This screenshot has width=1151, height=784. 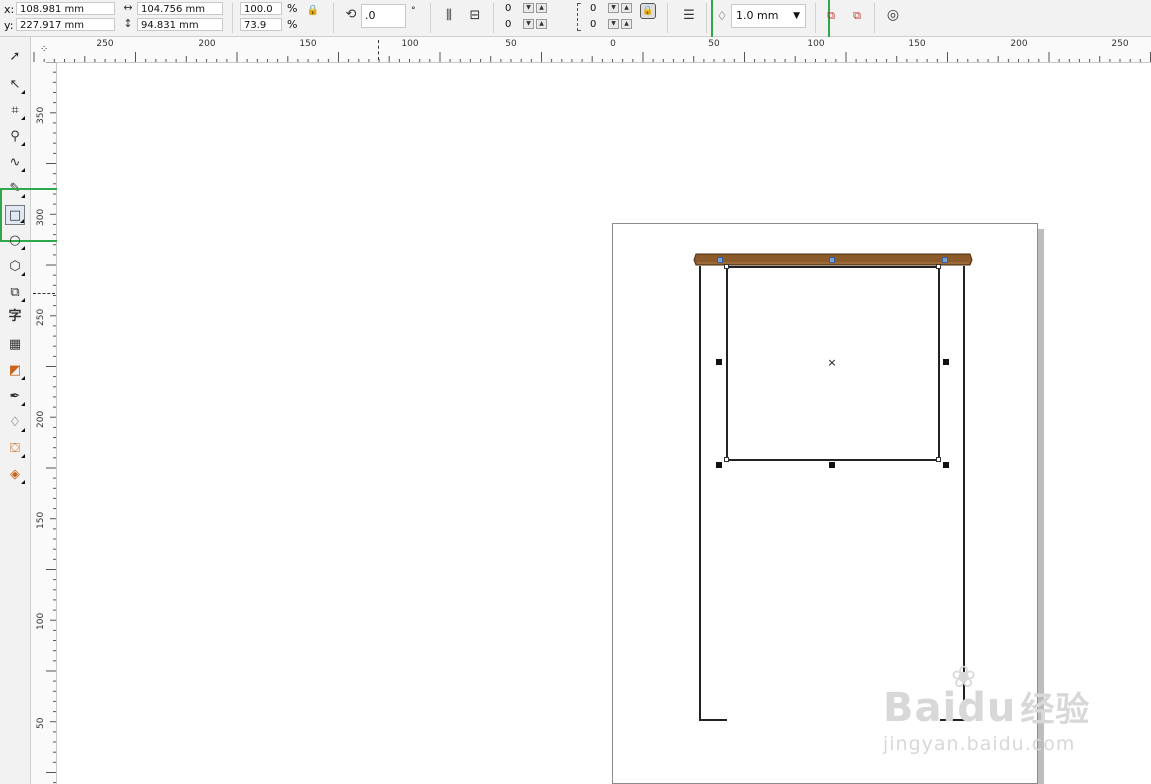 What do you see at coordinates (832, 260) in the screenshot?
I see `resize-handle-top` at bounding box center [832, 260].